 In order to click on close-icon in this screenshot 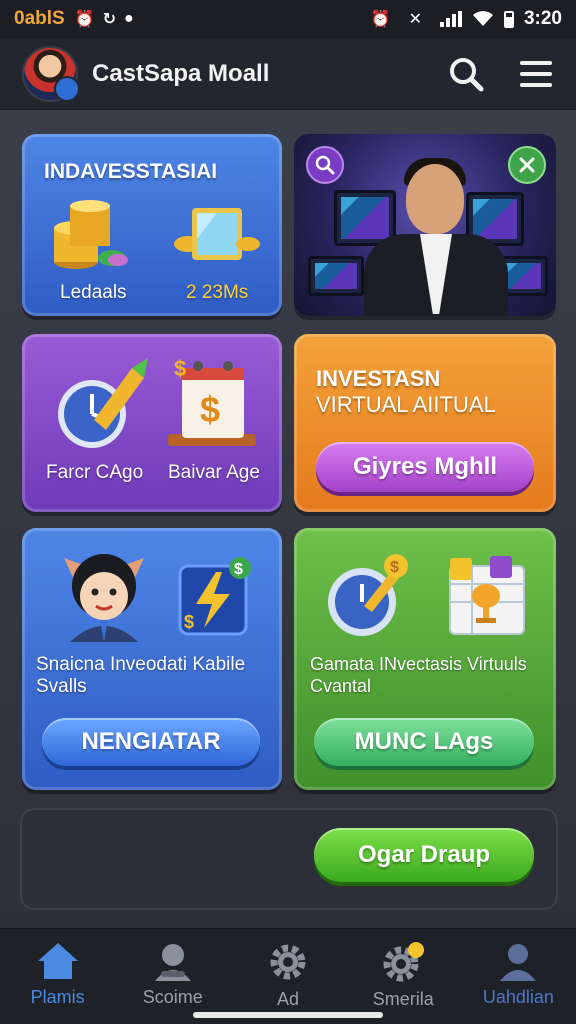, I will do `click(527, 165)`.